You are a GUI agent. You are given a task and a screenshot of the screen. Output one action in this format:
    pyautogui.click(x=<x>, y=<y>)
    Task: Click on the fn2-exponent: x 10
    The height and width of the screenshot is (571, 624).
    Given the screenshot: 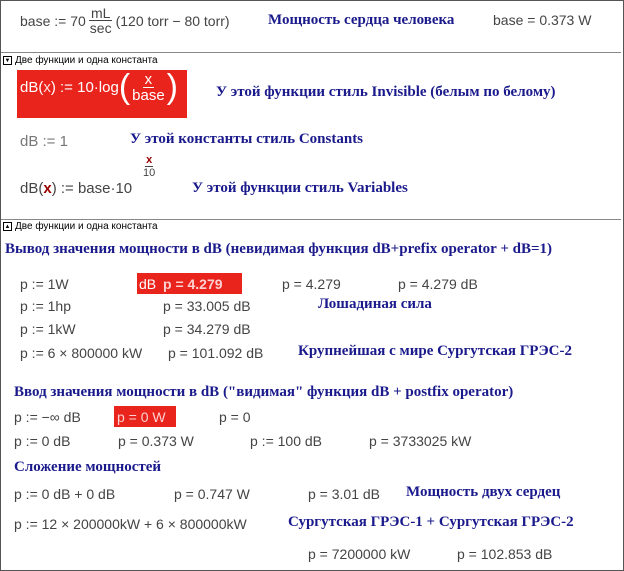 What is the action you would take?
    pyautogui.click(x=149, y=166)
    